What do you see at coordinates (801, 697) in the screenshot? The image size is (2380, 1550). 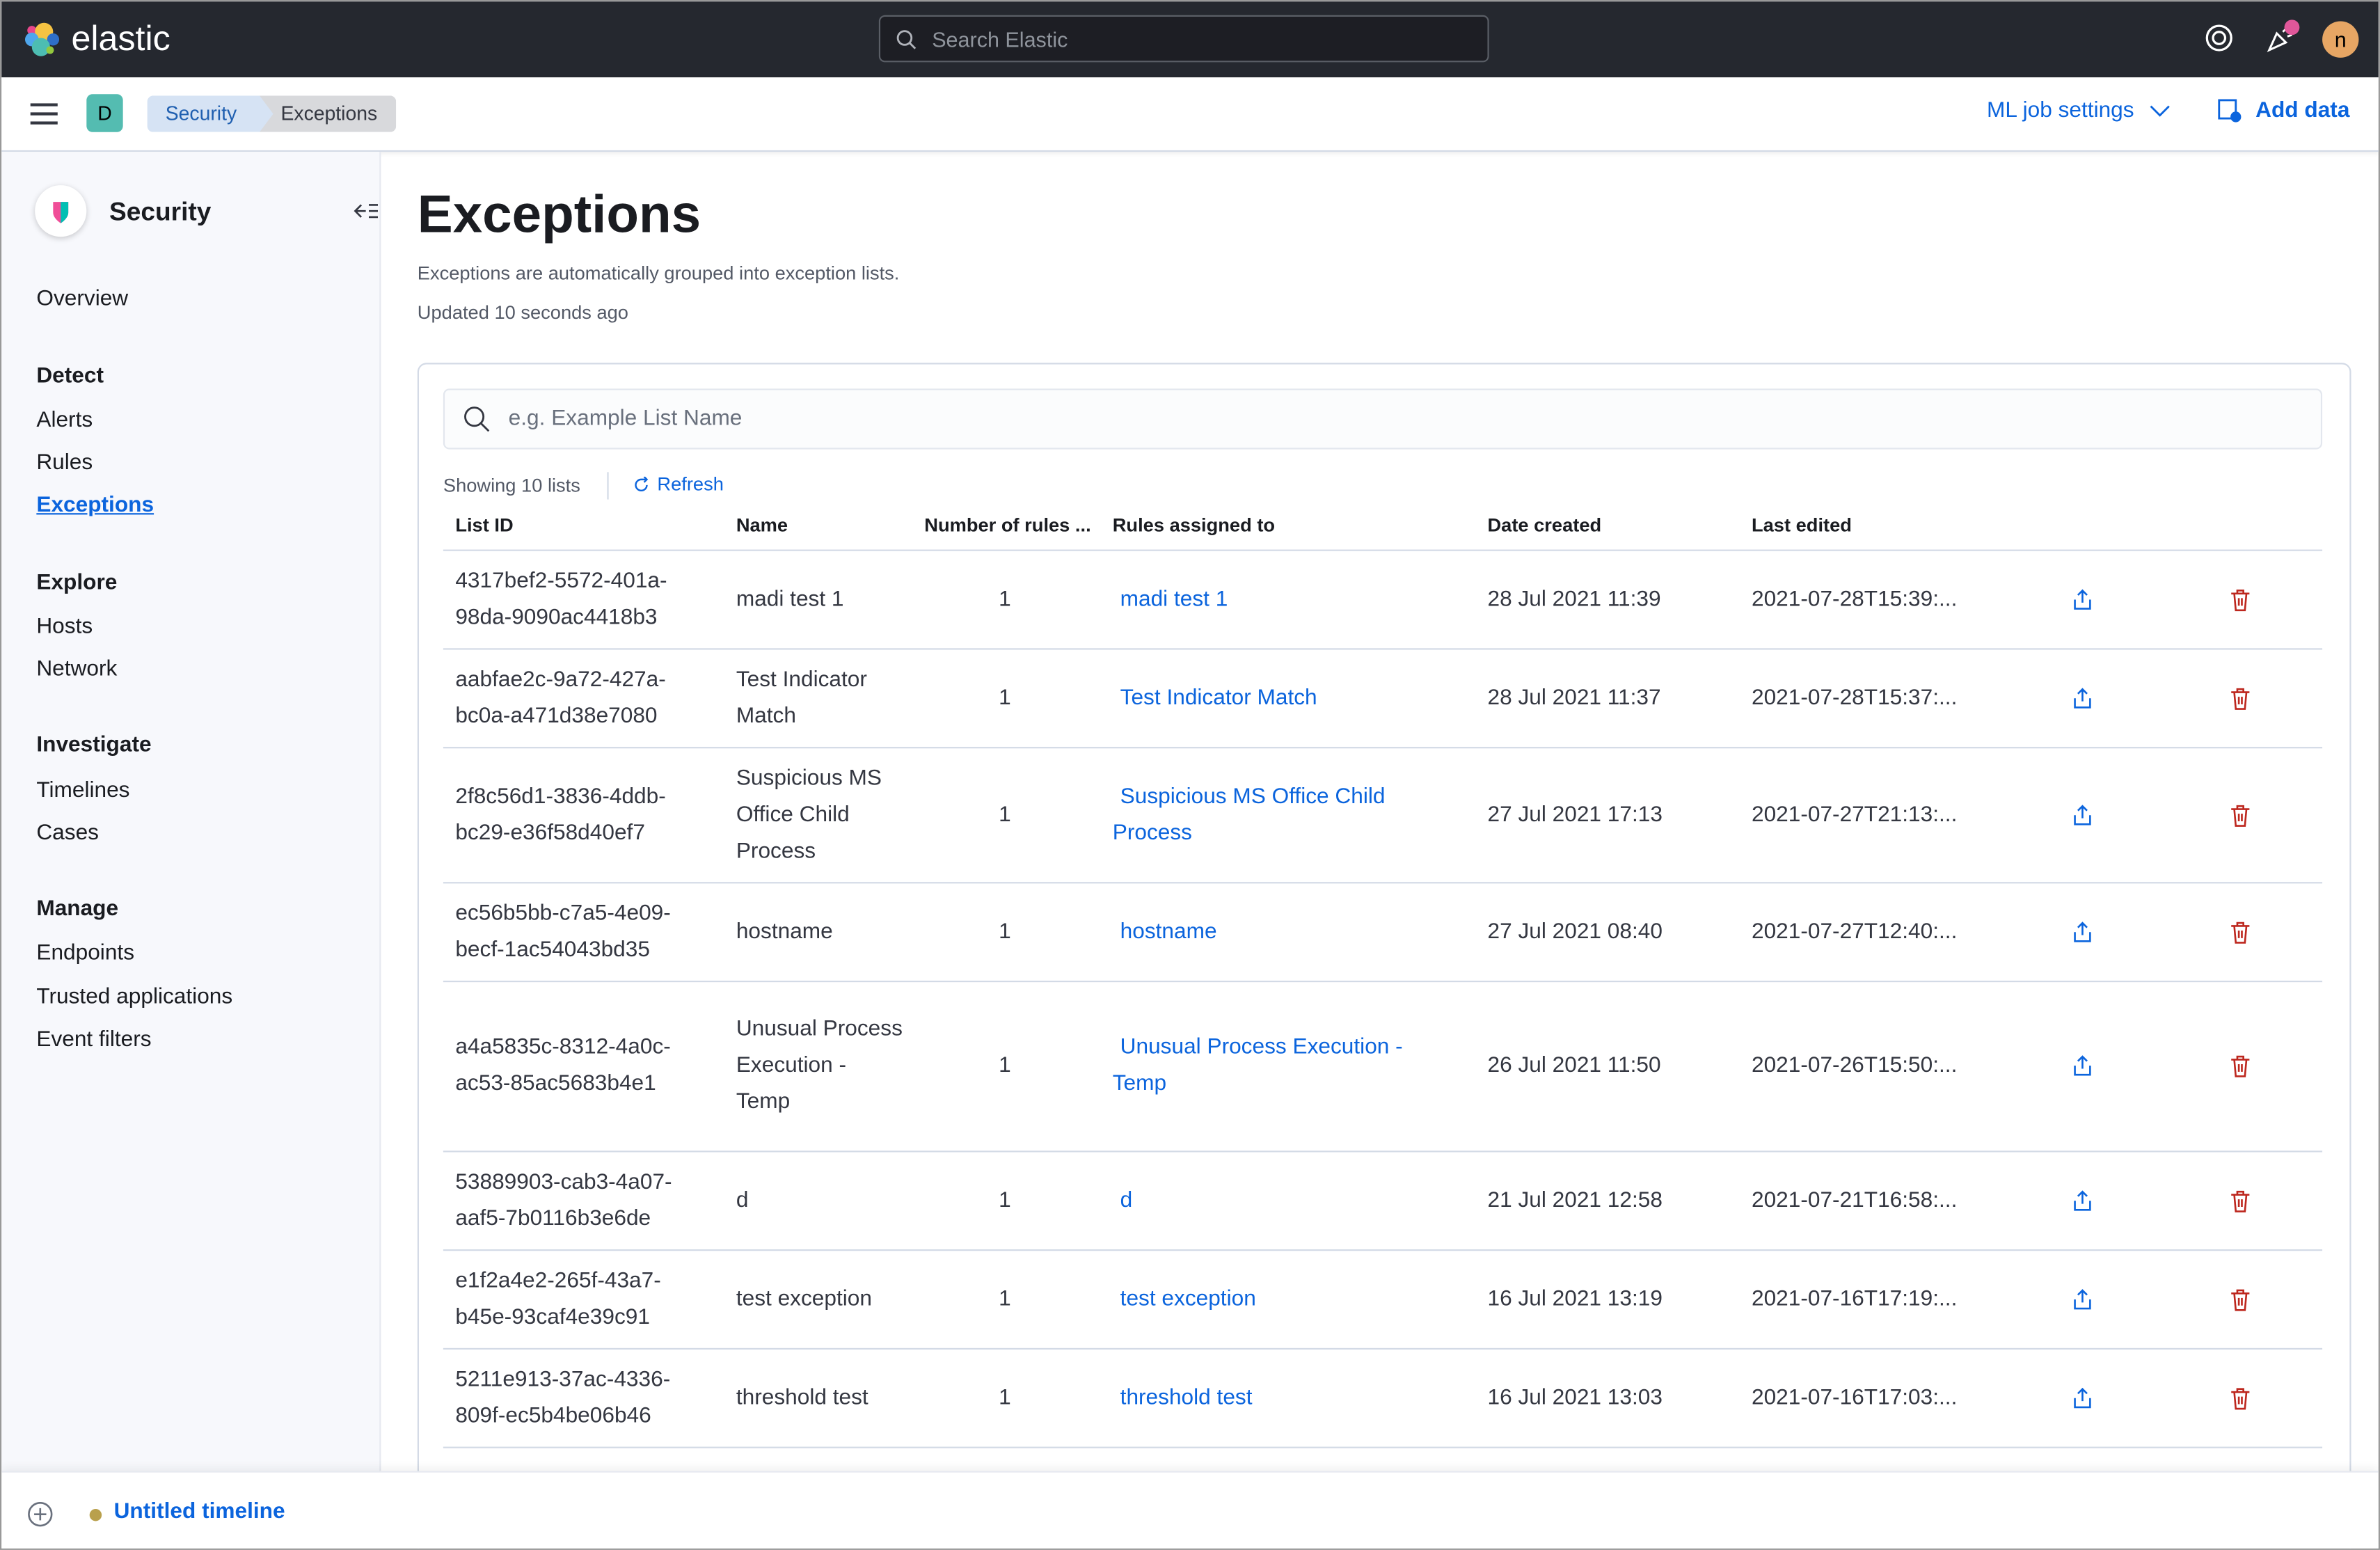 I see `name-cell: Test Indicator Match` at bounding box center [801, 697].